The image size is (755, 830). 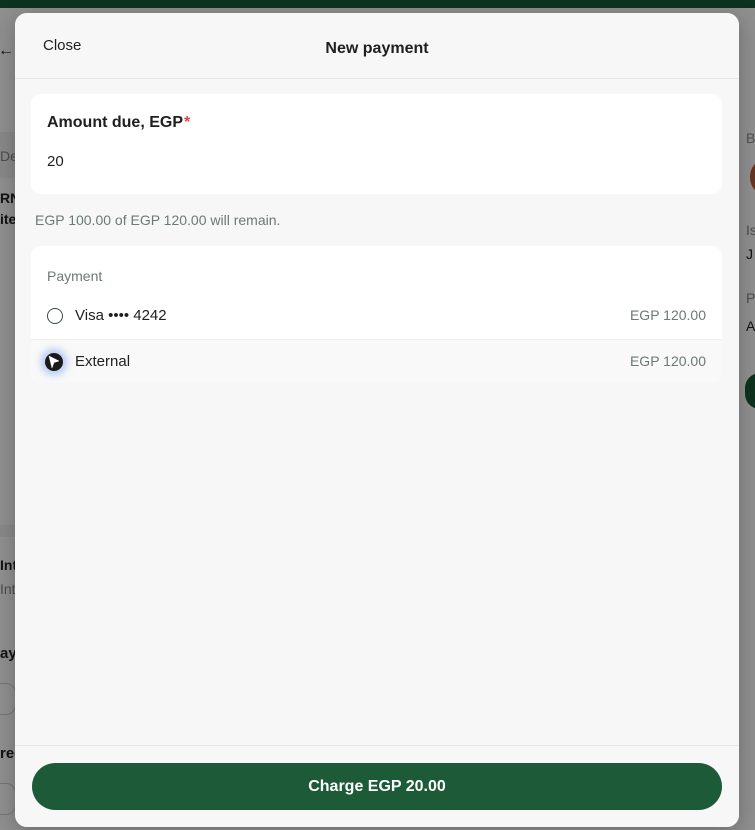 I want to click on amount-due-input, so click(x=367, y=161).